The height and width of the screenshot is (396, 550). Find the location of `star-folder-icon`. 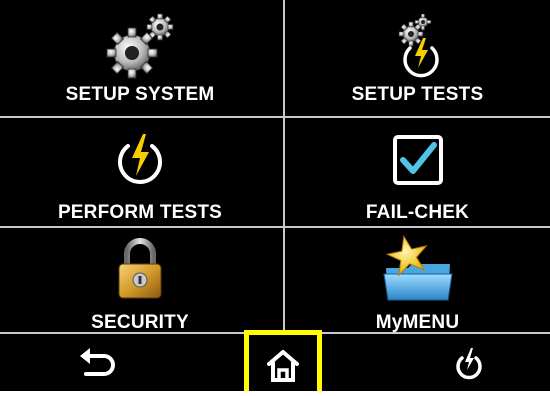

star-folder-icon is located at coordinates (417, 267).